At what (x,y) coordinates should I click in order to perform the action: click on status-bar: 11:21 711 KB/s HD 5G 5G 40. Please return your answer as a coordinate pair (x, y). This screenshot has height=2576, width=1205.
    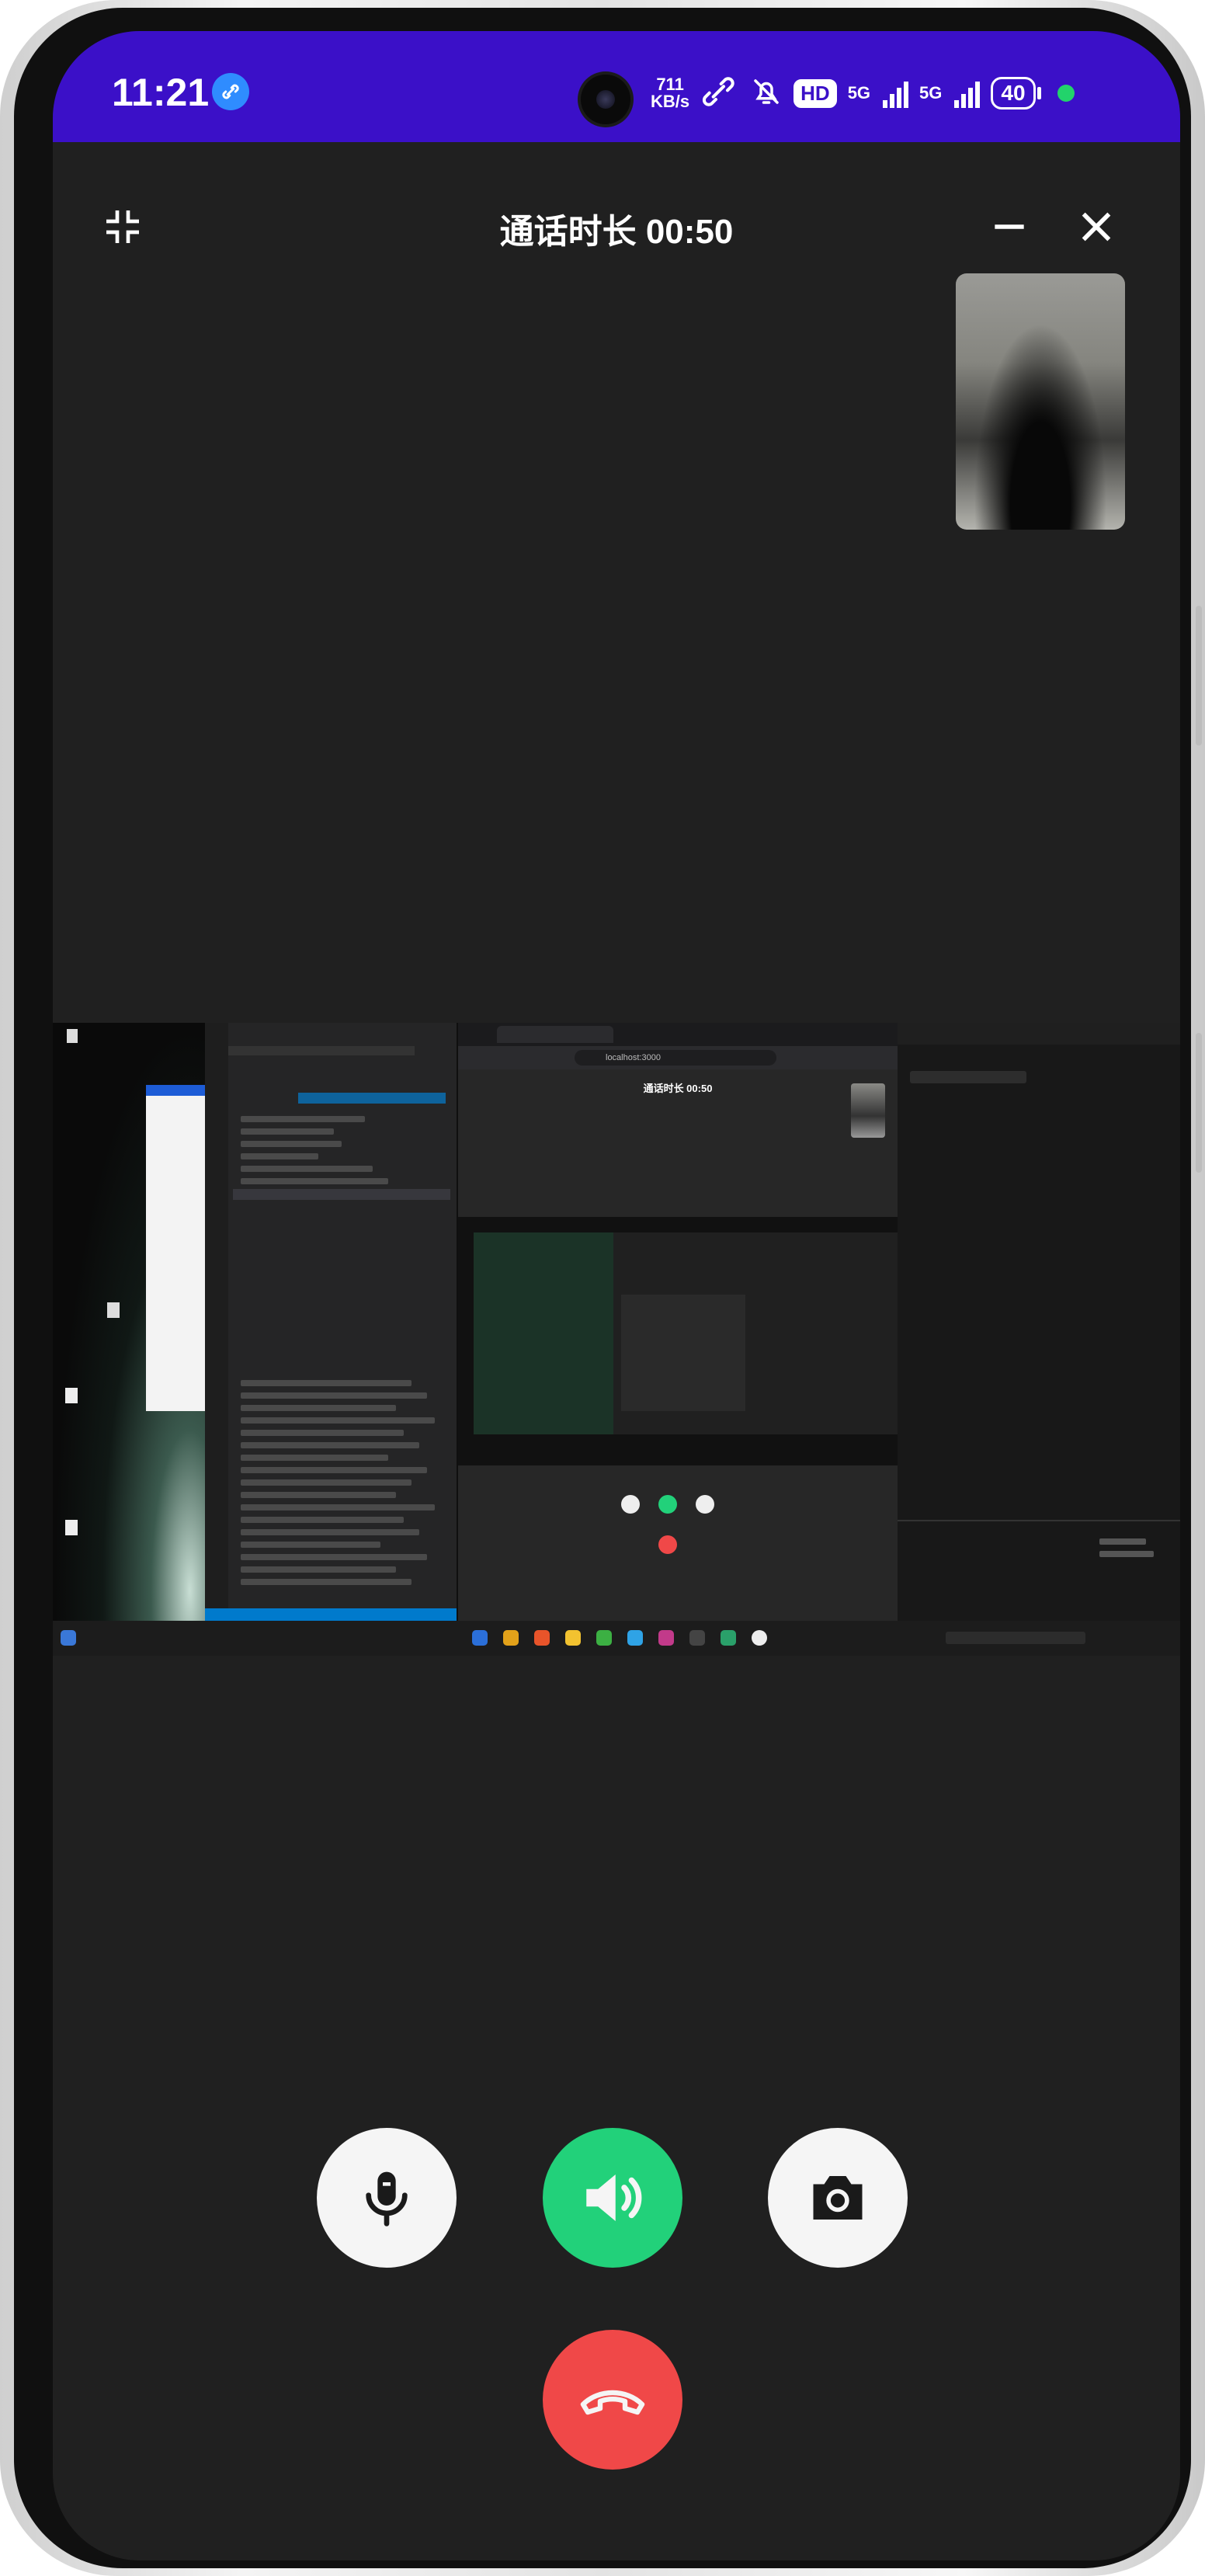
    Looking at the image, I should click on (616, 86).